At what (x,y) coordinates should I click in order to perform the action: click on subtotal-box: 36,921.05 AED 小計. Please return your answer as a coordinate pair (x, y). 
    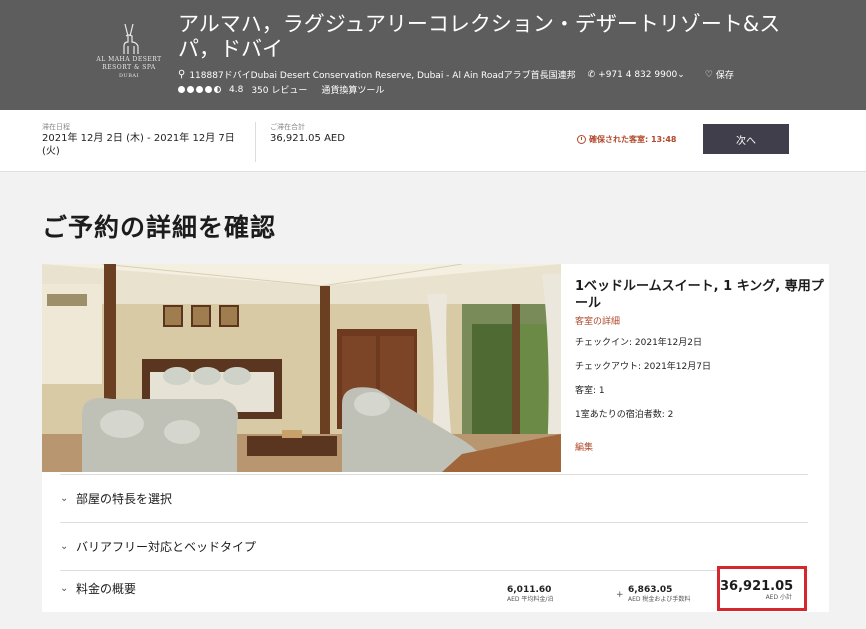
    Looking at the image, I should click on (762, 588).